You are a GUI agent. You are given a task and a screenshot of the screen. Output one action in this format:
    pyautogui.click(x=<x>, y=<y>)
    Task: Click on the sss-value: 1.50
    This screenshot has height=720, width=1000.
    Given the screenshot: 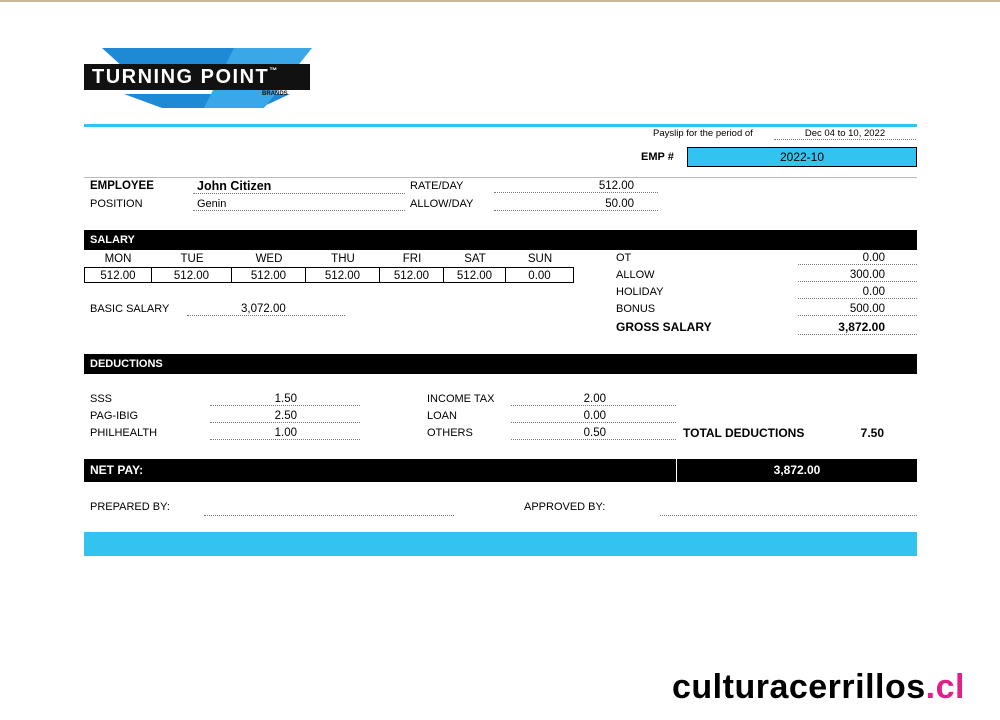 What is the action you would take?
    pyautogui.click(x=285, y=399)
    